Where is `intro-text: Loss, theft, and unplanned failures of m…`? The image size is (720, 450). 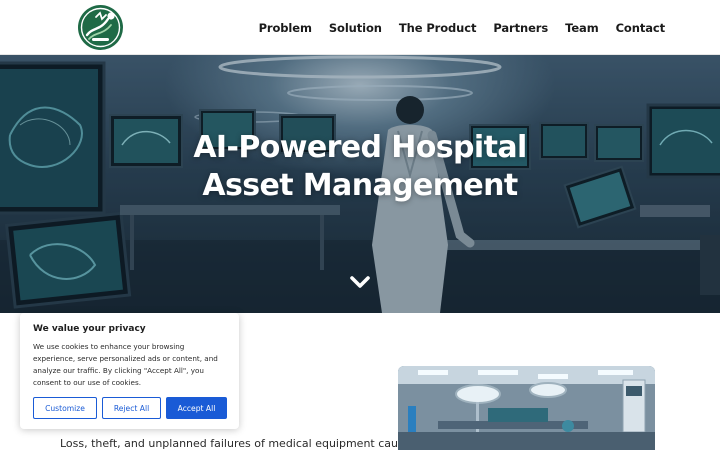
intro-text: Loss, theft, and unplanned failures of m… is located at coordinates (235, 443).